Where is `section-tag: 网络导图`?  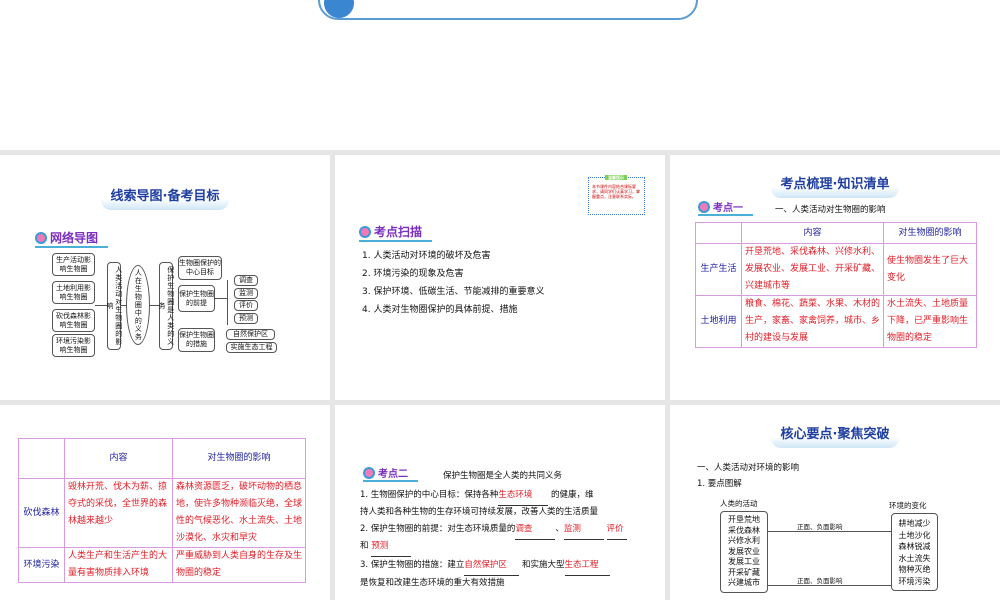
section-tag: 网络导图 is located at coordinates (72, 238).